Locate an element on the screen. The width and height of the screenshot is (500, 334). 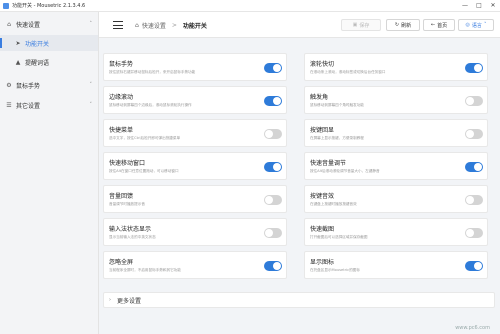
toggle-card-show-icon: 显示图标 在托盘区显示Mousetric的图标 is located at coordinates (396, 265).